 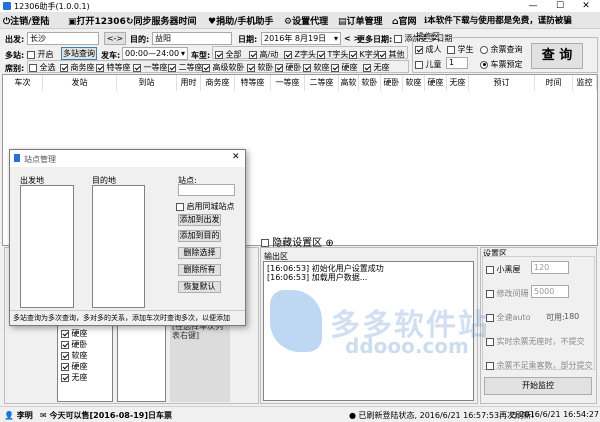 I want to click on menu-open-12306: ▣打开12306, so click(x=97, y=20).